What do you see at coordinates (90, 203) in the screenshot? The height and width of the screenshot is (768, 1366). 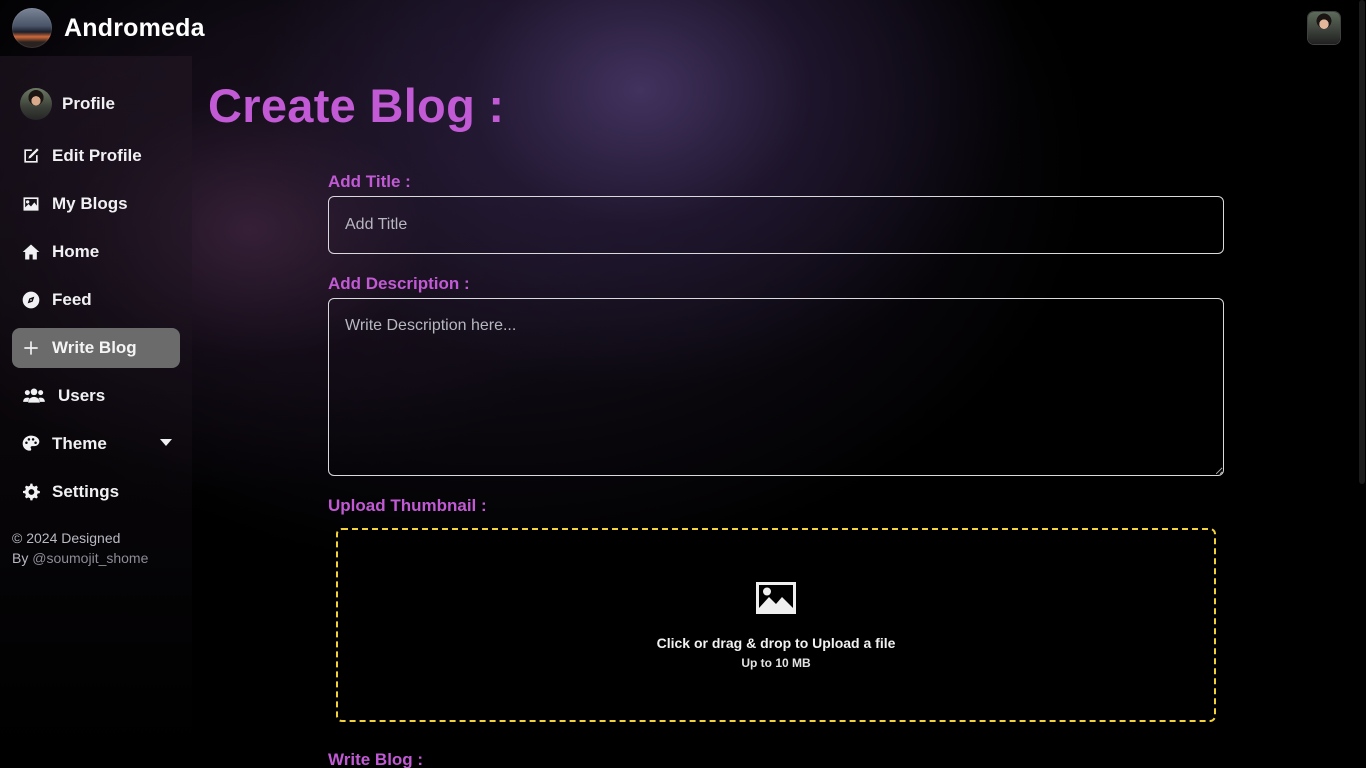 I see `sidebar-item-label: My Blogs` at bounding box center [90, 203].